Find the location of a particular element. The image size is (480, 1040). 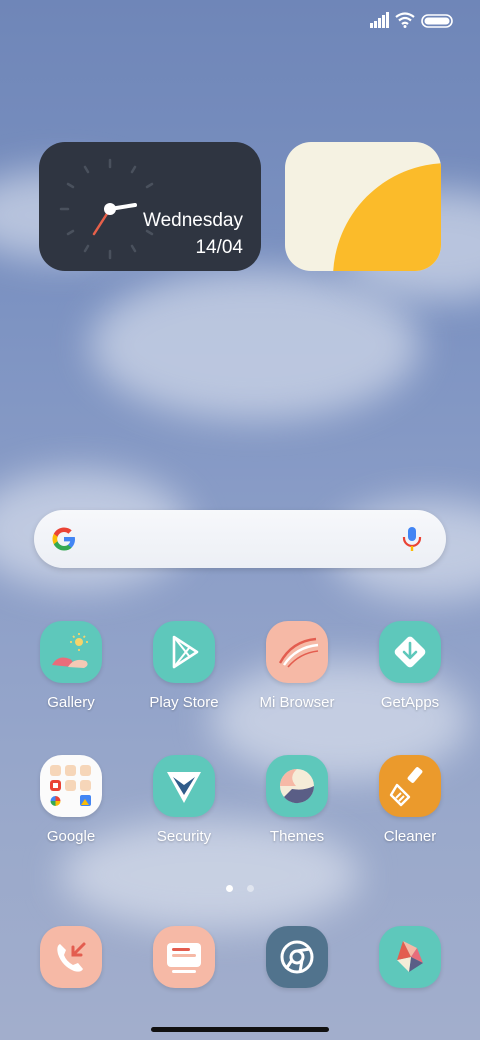

app-label-themes: Themes is located at coordinates (297, 836).